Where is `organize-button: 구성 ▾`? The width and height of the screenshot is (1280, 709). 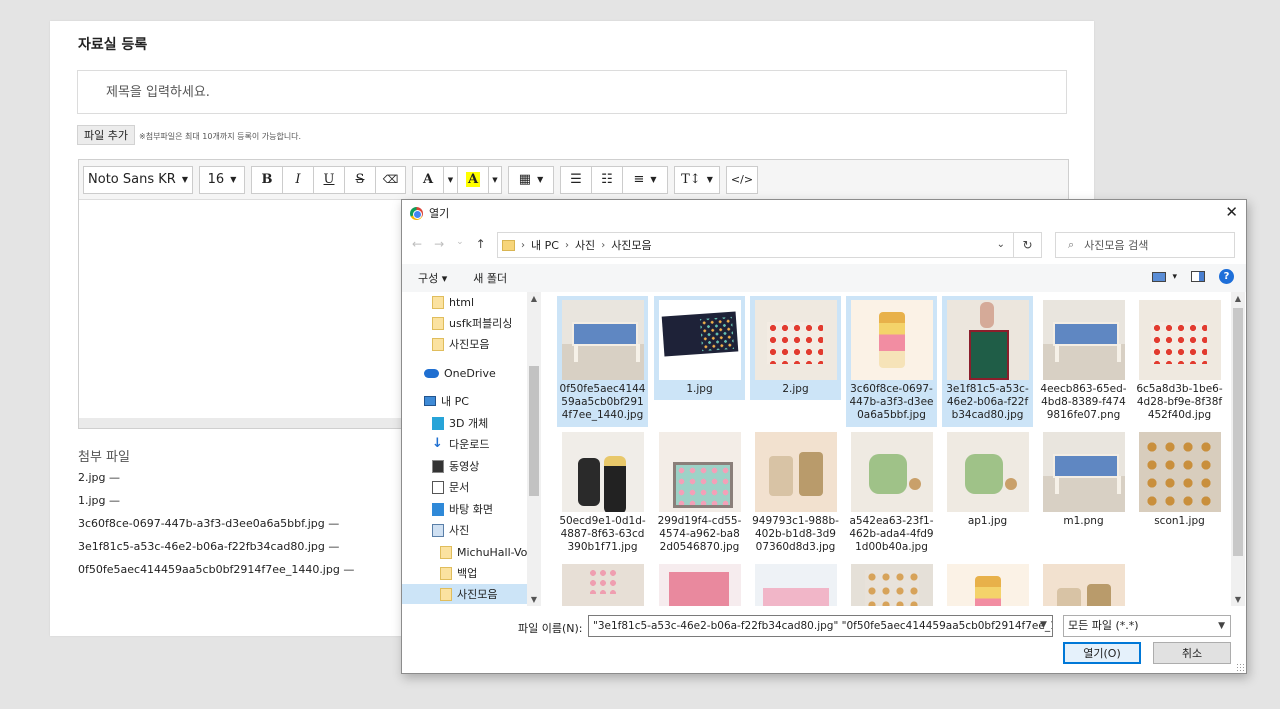 organize-button: 구성 ▾ is located at coordinates (432, 278).